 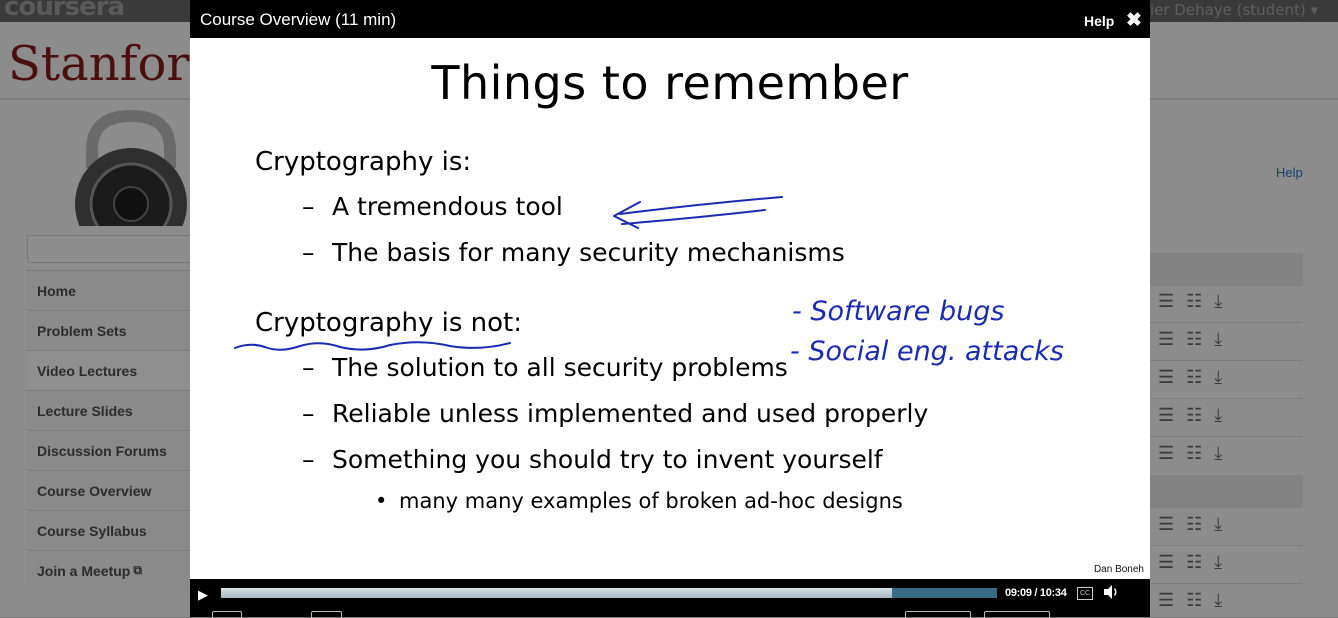 I want to click on sidebar-item-label: Course Syllabus, so click(x=92, y=530).